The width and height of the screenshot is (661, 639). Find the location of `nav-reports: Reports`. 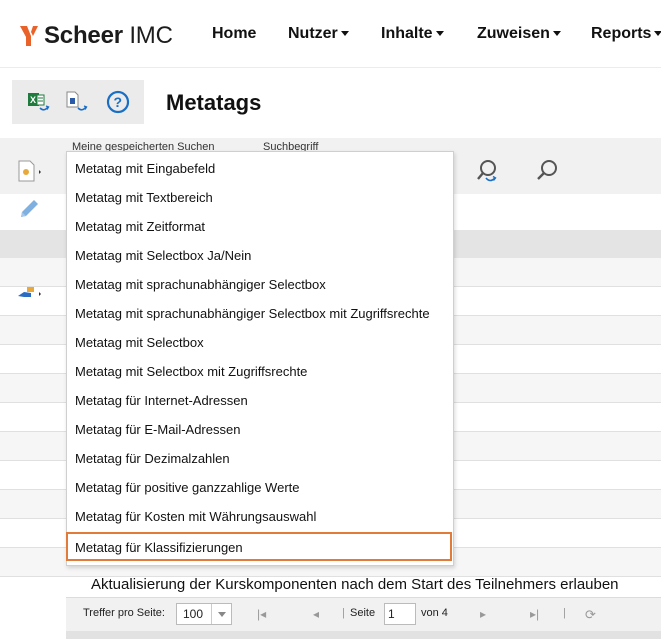

nav-reports: Reports is located at coordinates (626, 34).